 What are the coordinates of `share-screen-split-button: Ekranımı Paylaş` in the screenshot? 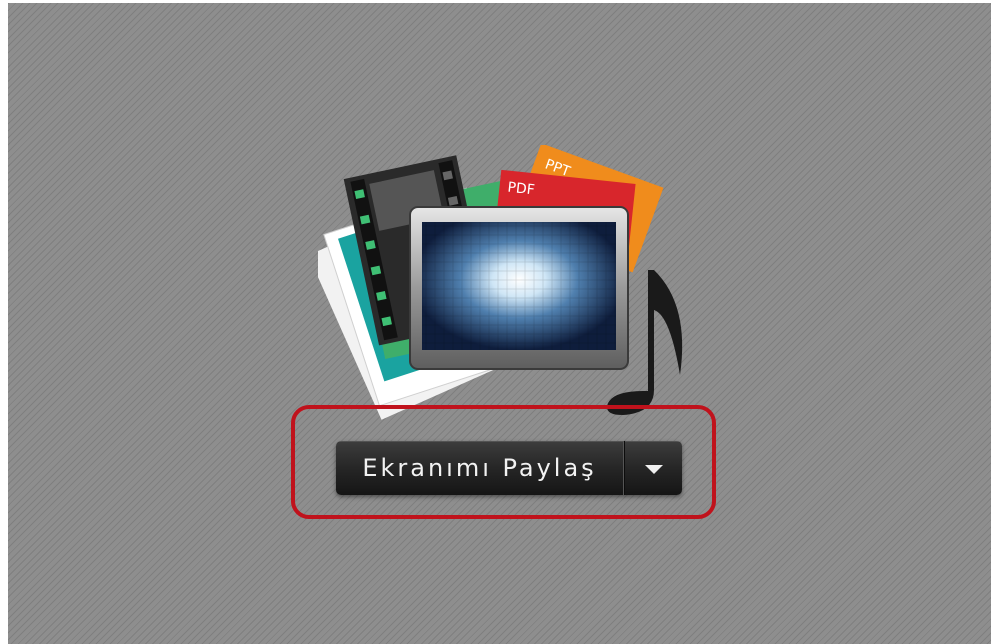 It's located at (509, 468).